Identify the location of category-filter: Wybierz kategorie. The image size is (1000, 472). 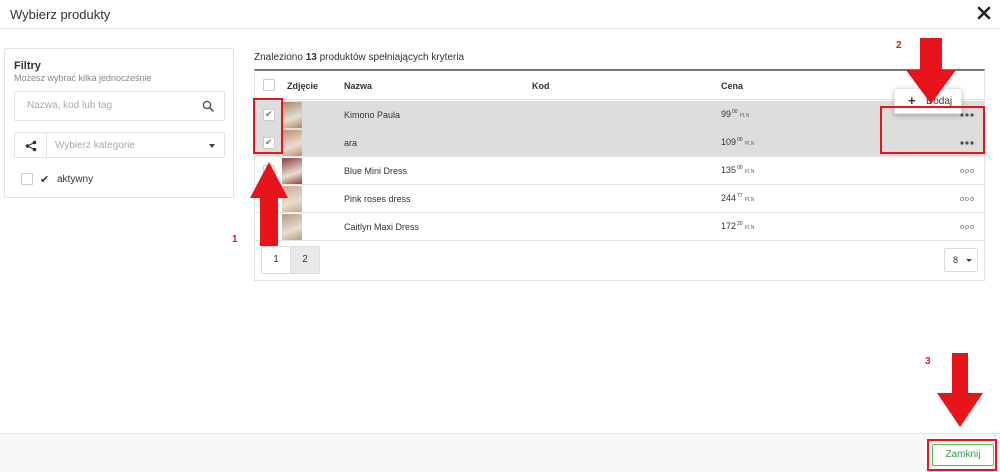
(119, 145).